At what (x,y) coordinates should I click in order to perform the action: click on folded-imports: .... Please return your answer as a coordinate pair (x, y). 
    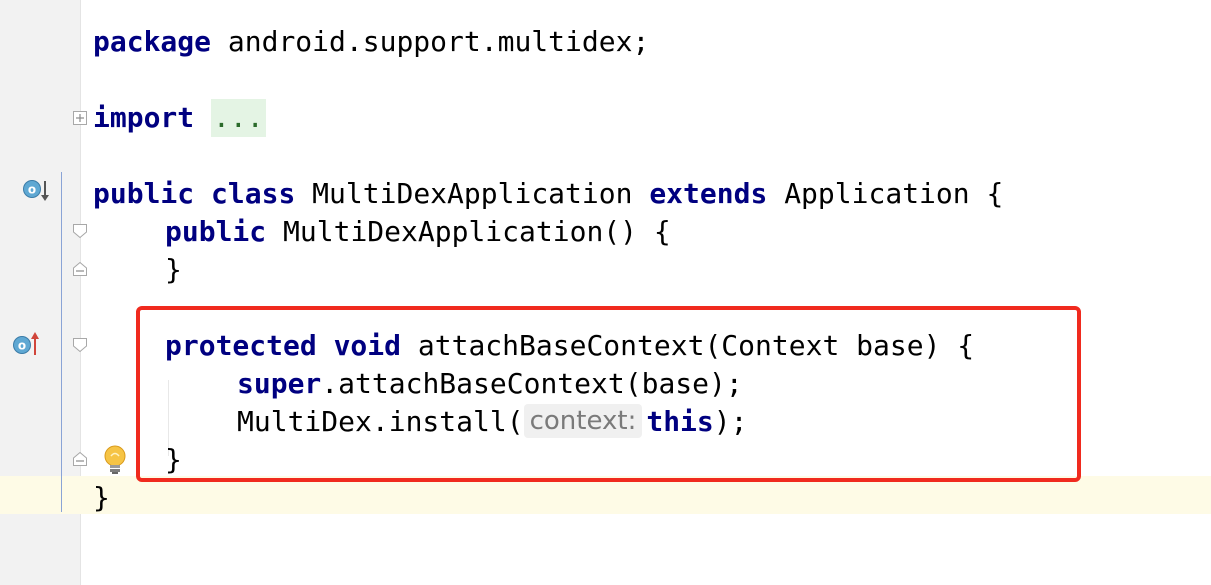
    Looking at the image, I should click on (238, 118).